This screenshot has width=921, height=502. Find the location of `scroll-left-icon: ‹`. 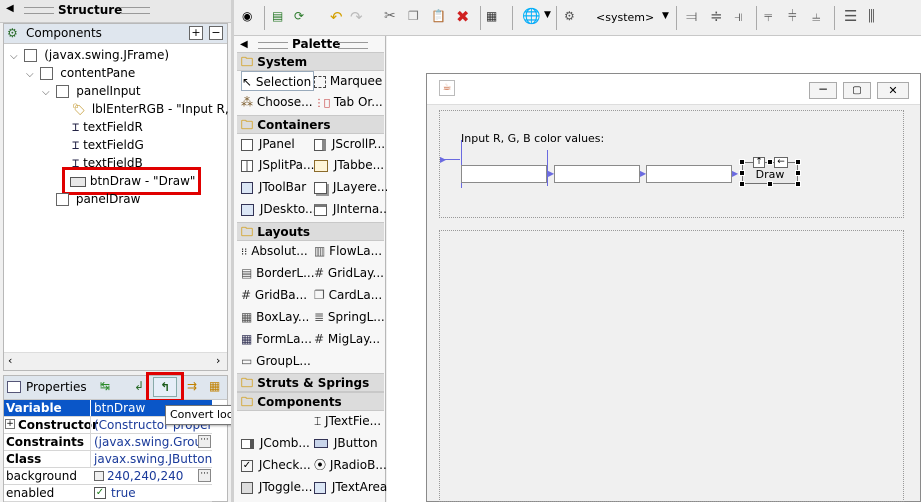

scroll-left-icon: ‹ is located at coordinates (10, 360).